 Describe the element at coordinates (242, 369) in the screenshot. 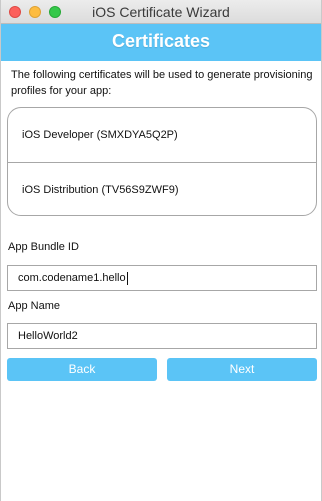

I see `next-button: Next` at that location.